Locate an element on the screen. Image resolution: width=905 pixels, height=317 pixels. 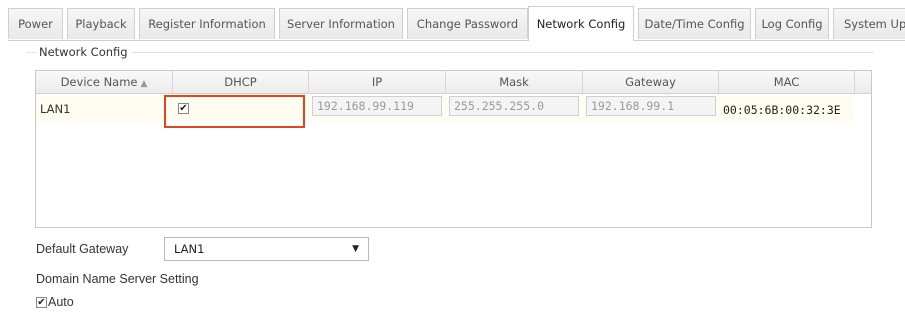
column-header-device-name: Device Name ▲︎ is located at coordinates (104, 82).